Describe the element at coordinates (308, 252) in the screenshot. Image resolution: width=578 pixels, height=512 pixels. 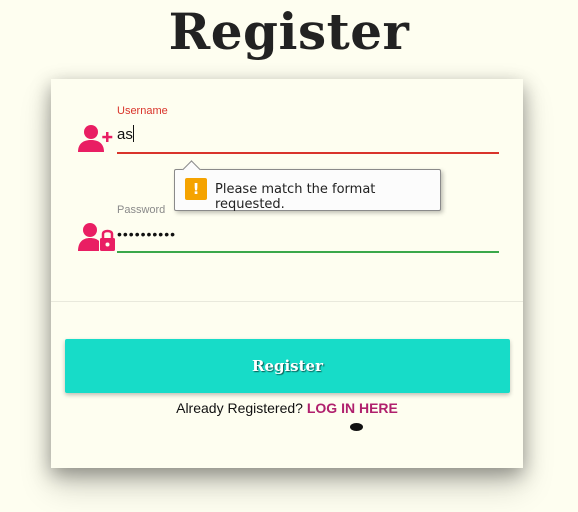
I see `password-underline` at that location.